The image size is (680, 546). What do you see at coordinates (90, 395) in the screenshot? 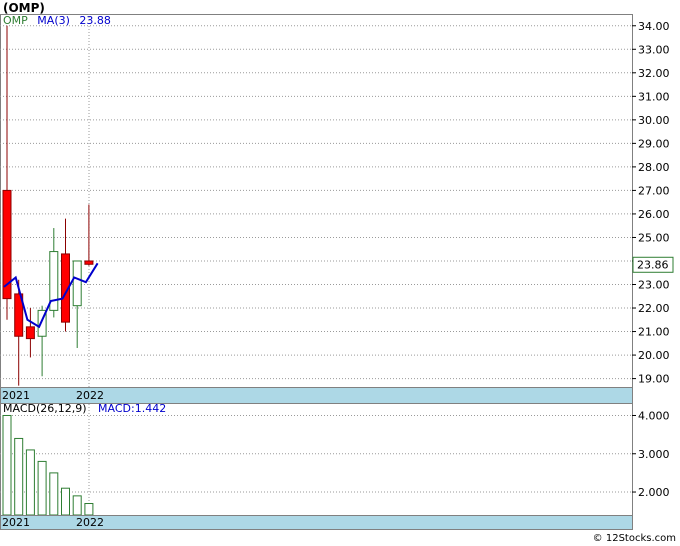
I see `price-x-label-2022: 2022` at bounding box center [90, 395].